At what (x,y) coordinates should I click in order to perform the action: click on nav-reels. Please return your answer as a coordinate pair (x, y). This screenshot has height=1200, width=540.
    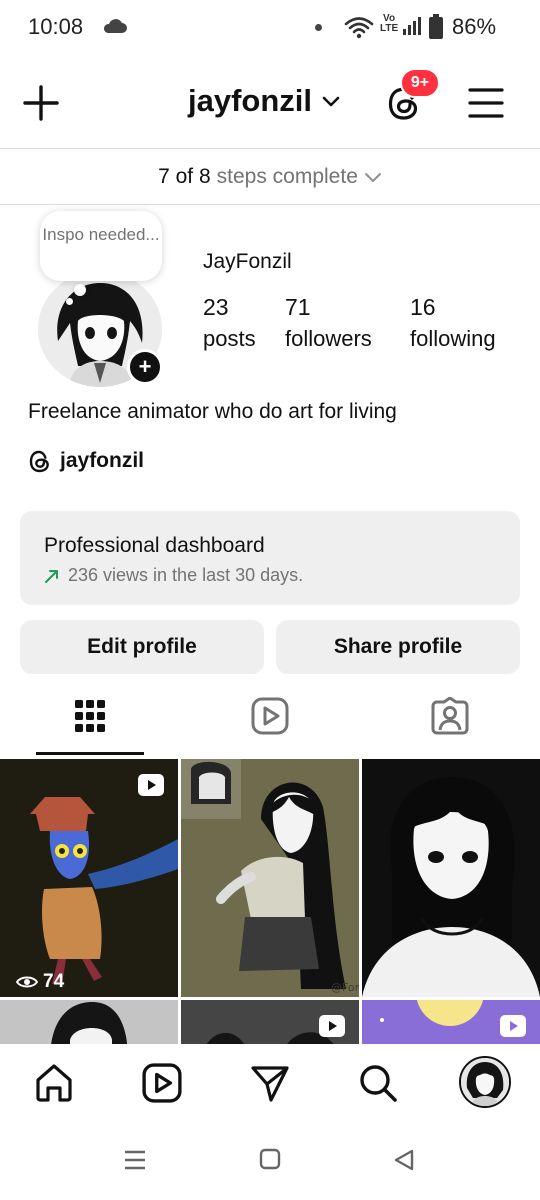
    Looking at the image, I should click on (162, 1083).